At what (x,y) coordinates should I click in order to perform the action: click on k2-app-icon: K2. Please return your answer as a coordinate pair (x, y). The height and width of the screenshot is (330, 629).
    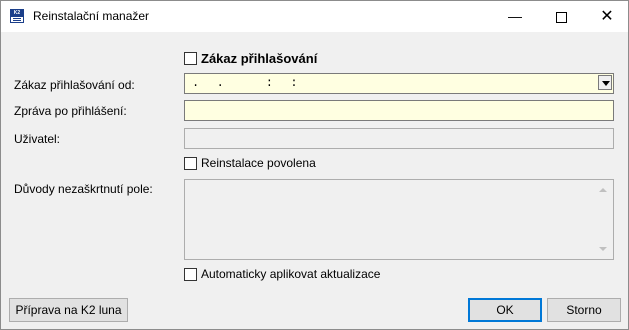
    Looking at the image, I should click on (17, 16).